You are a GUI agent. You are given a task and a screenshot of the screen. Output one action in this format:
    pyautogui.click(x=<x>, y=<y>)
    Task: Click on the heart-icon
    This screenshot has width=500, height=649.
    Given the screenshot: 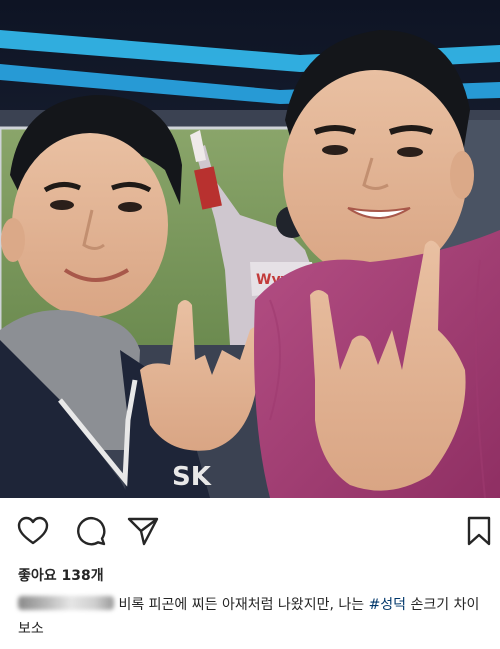 What is the action you would take?
    pyautogui.click(x=33, y=530)
    